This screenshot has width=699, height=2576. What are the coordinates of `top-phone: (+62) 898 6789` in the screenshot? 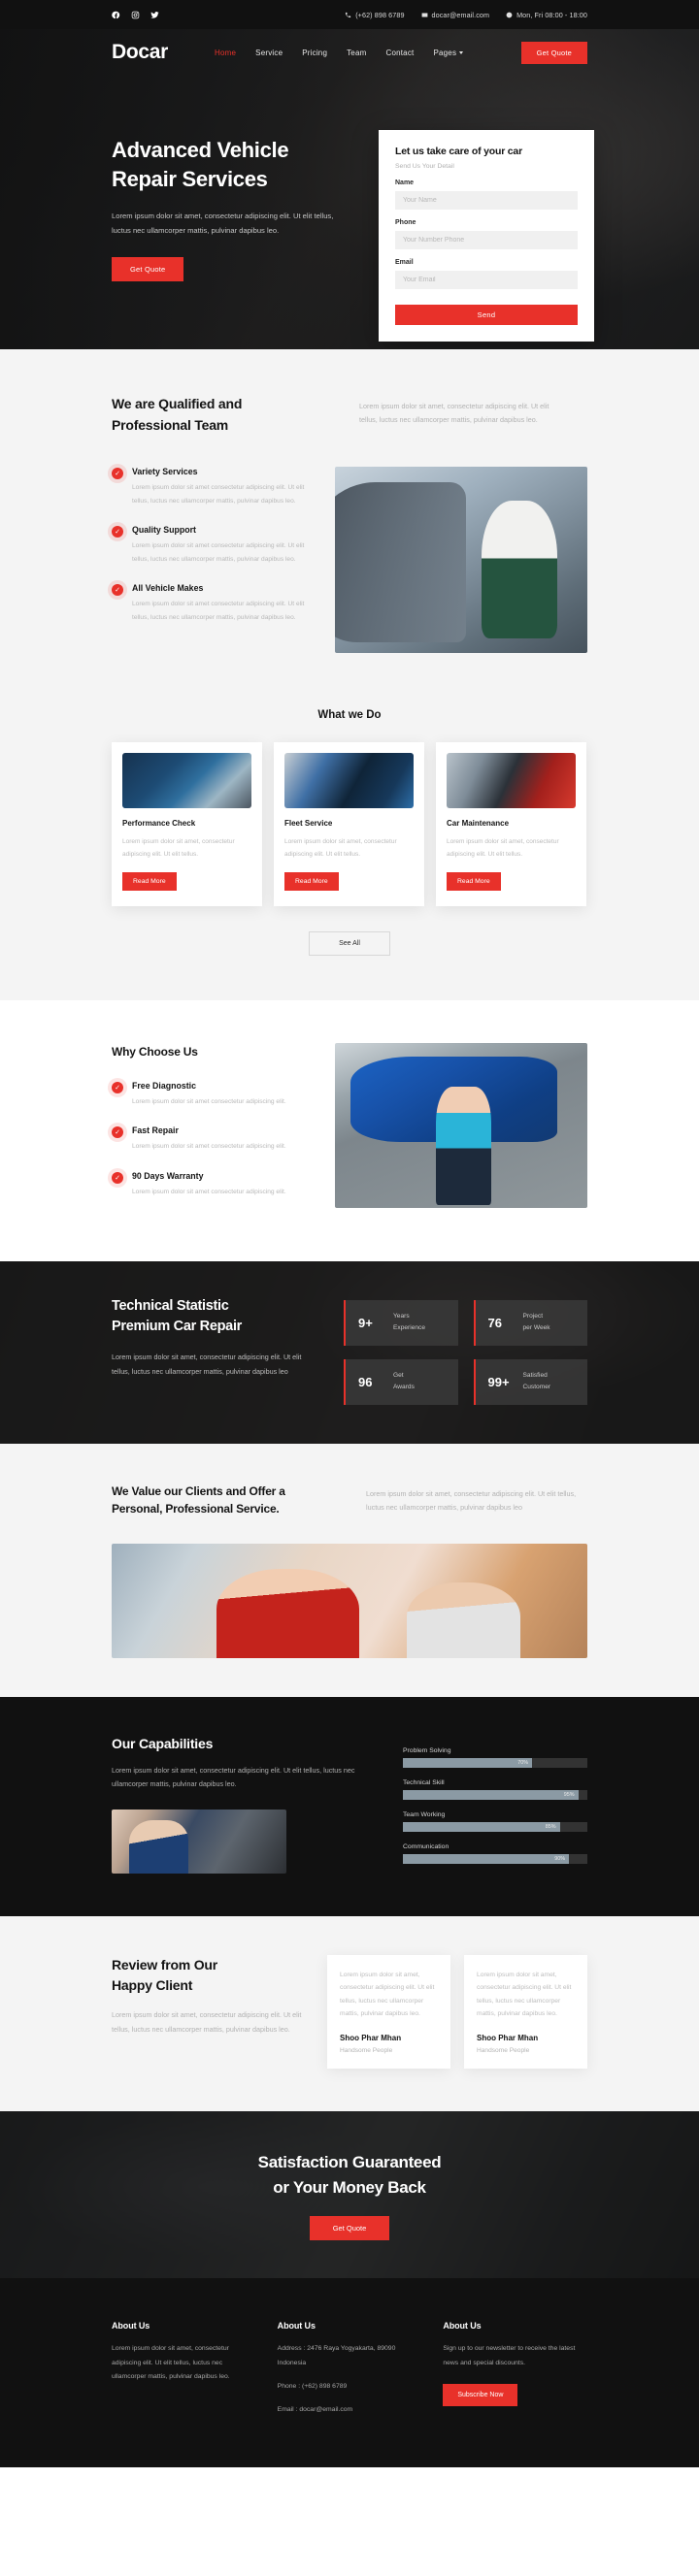 It's located at (374, 15).